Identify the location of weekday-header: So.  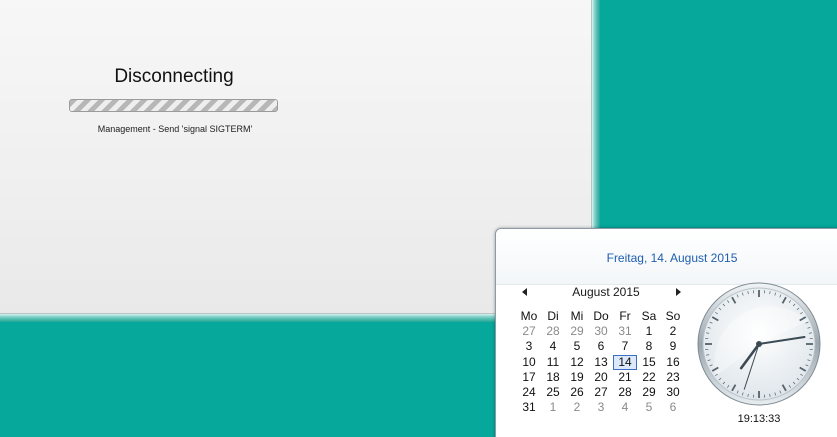
(673, 316).